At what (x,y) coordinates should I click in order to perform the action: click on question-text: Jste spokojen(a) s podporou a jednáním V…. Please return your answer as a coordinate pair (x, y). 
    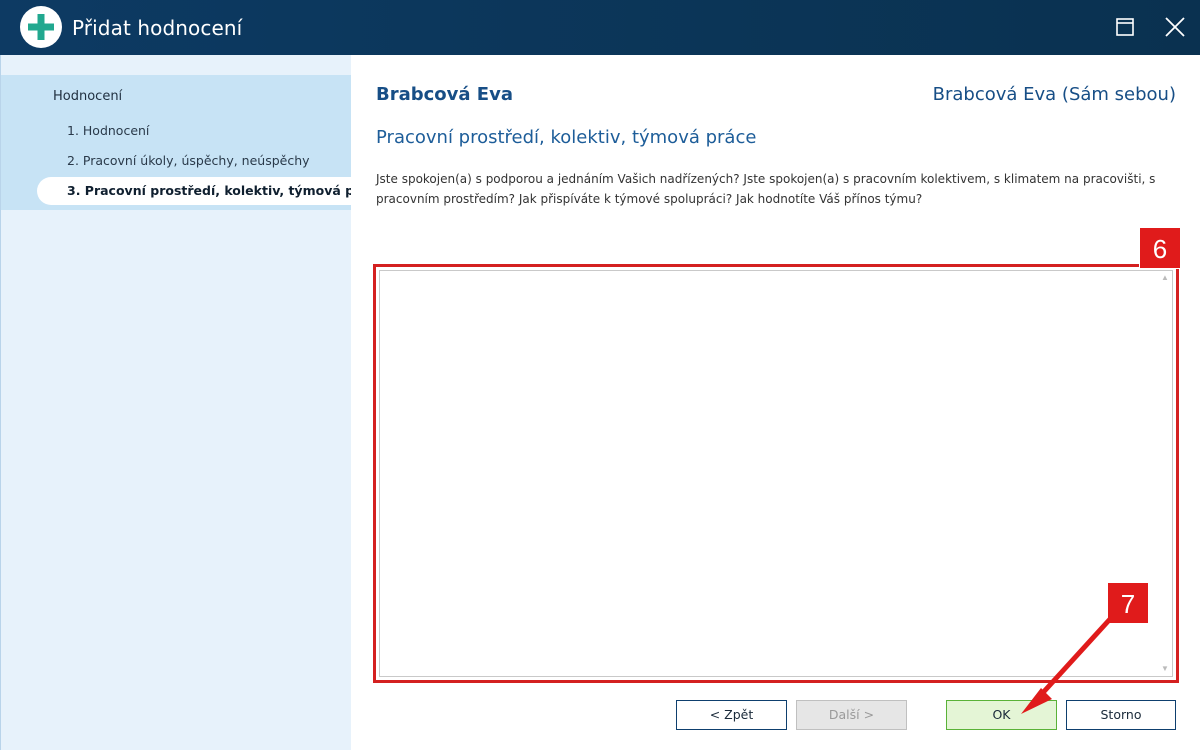
    Looking at the image, I should click on (766, 189).